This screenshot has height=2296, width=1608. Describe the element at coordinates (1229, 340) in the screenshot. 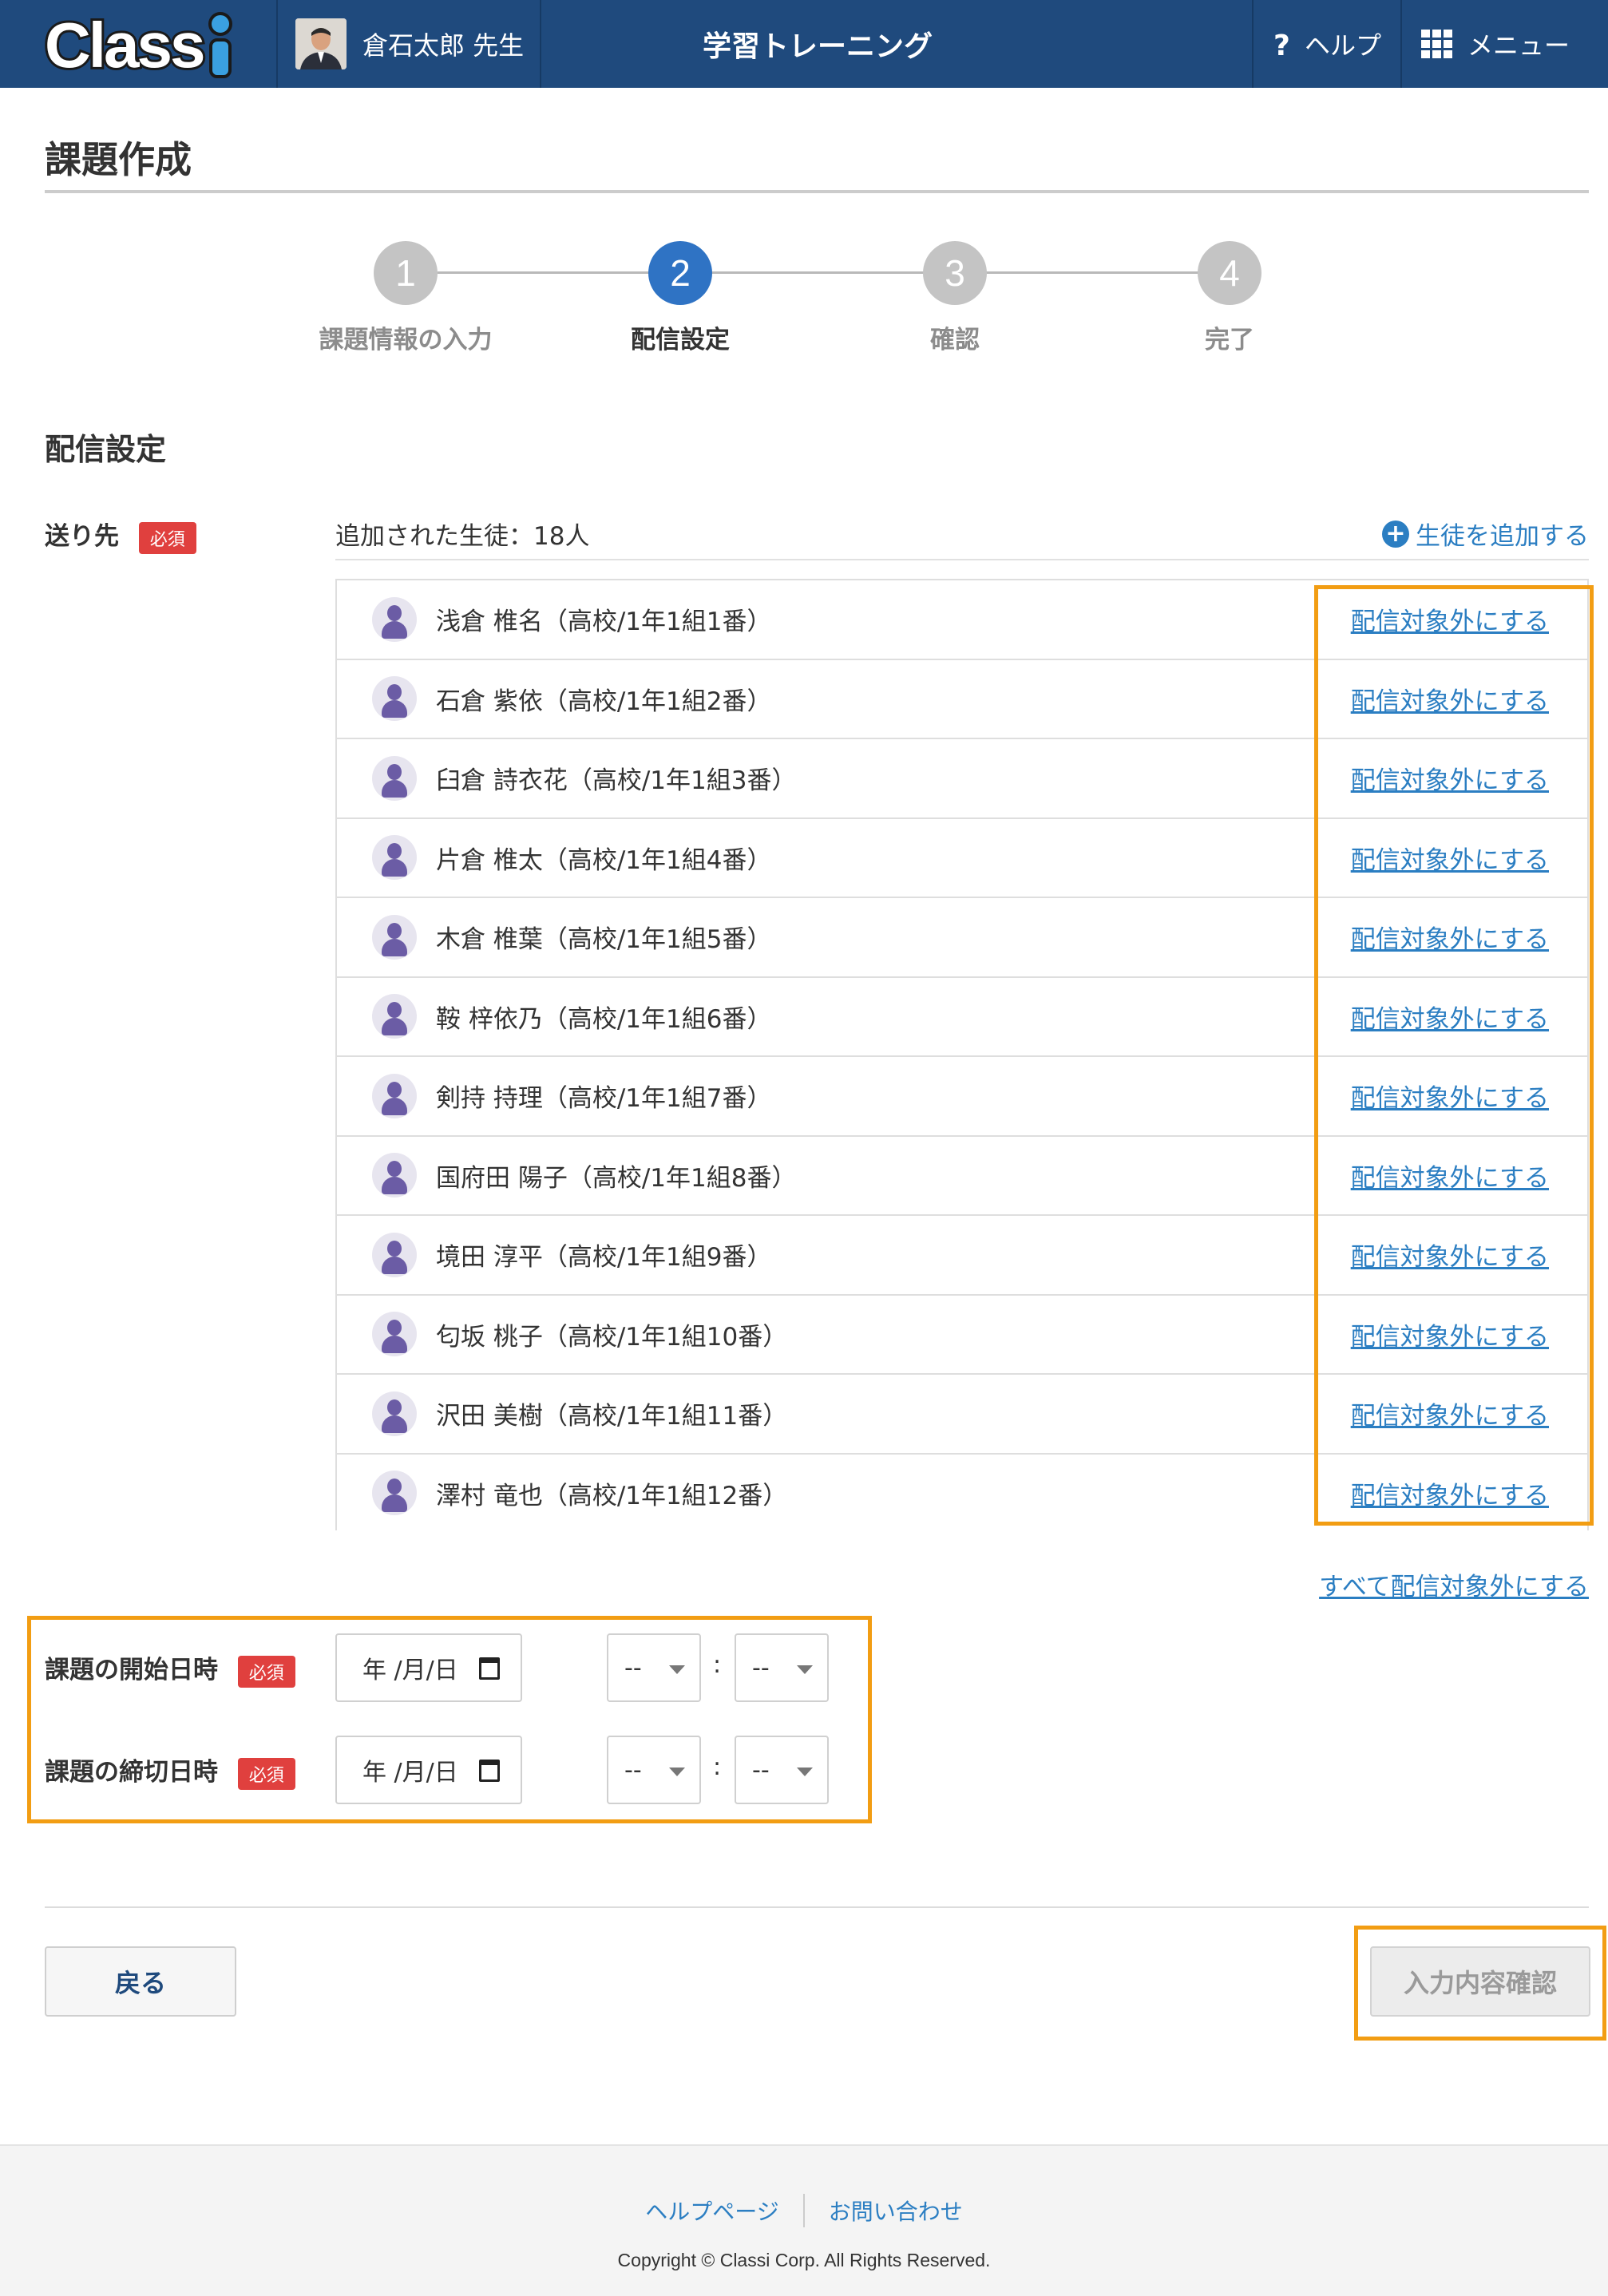

I see `step-4-label: 完了` at that location.